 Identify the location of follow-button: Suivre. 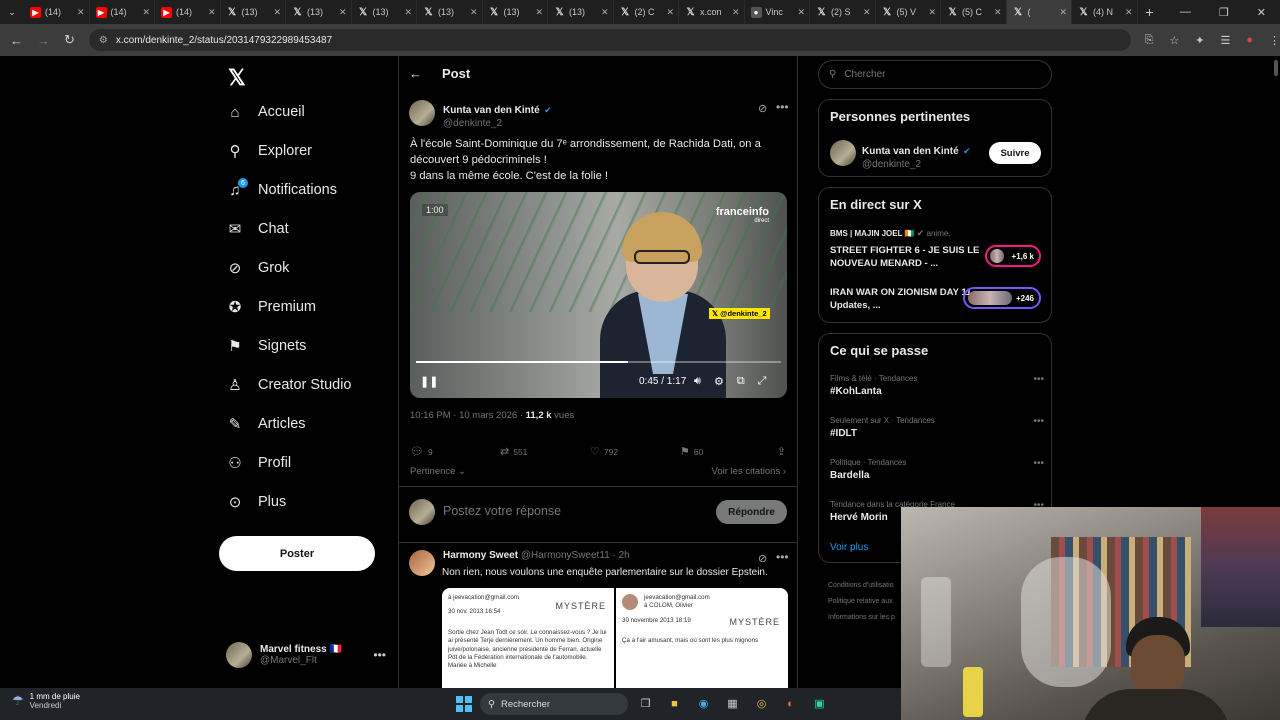
(1015, 153).